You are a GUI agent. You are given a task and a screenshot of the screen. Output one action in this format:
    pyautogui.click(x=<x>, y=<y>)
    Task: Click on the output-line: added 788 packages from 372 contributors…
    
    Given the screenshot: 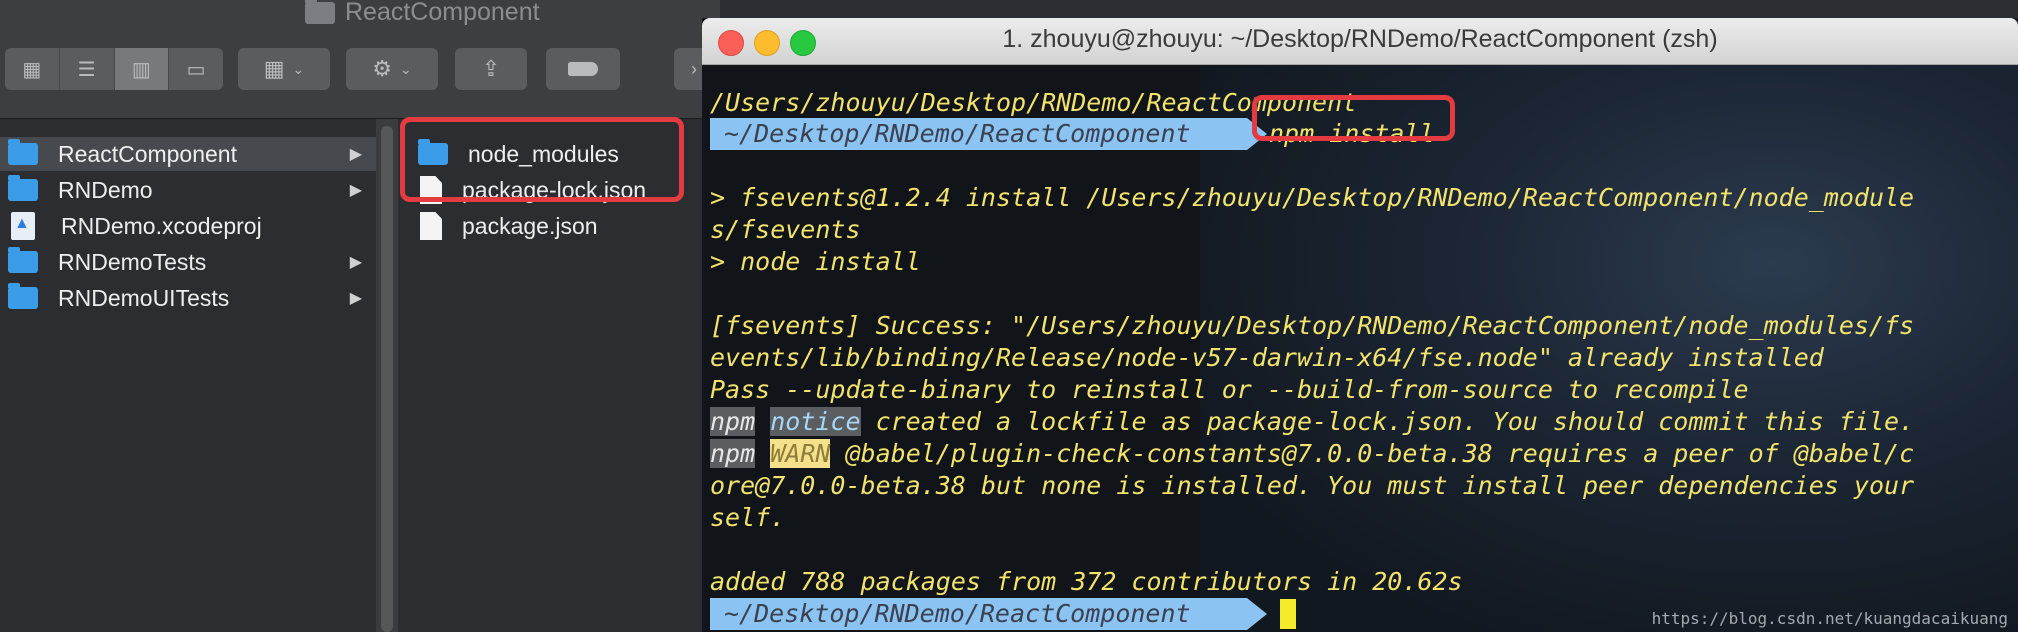 What is the action you would take?
    pyautogui.click(x=1086, y=581)
    